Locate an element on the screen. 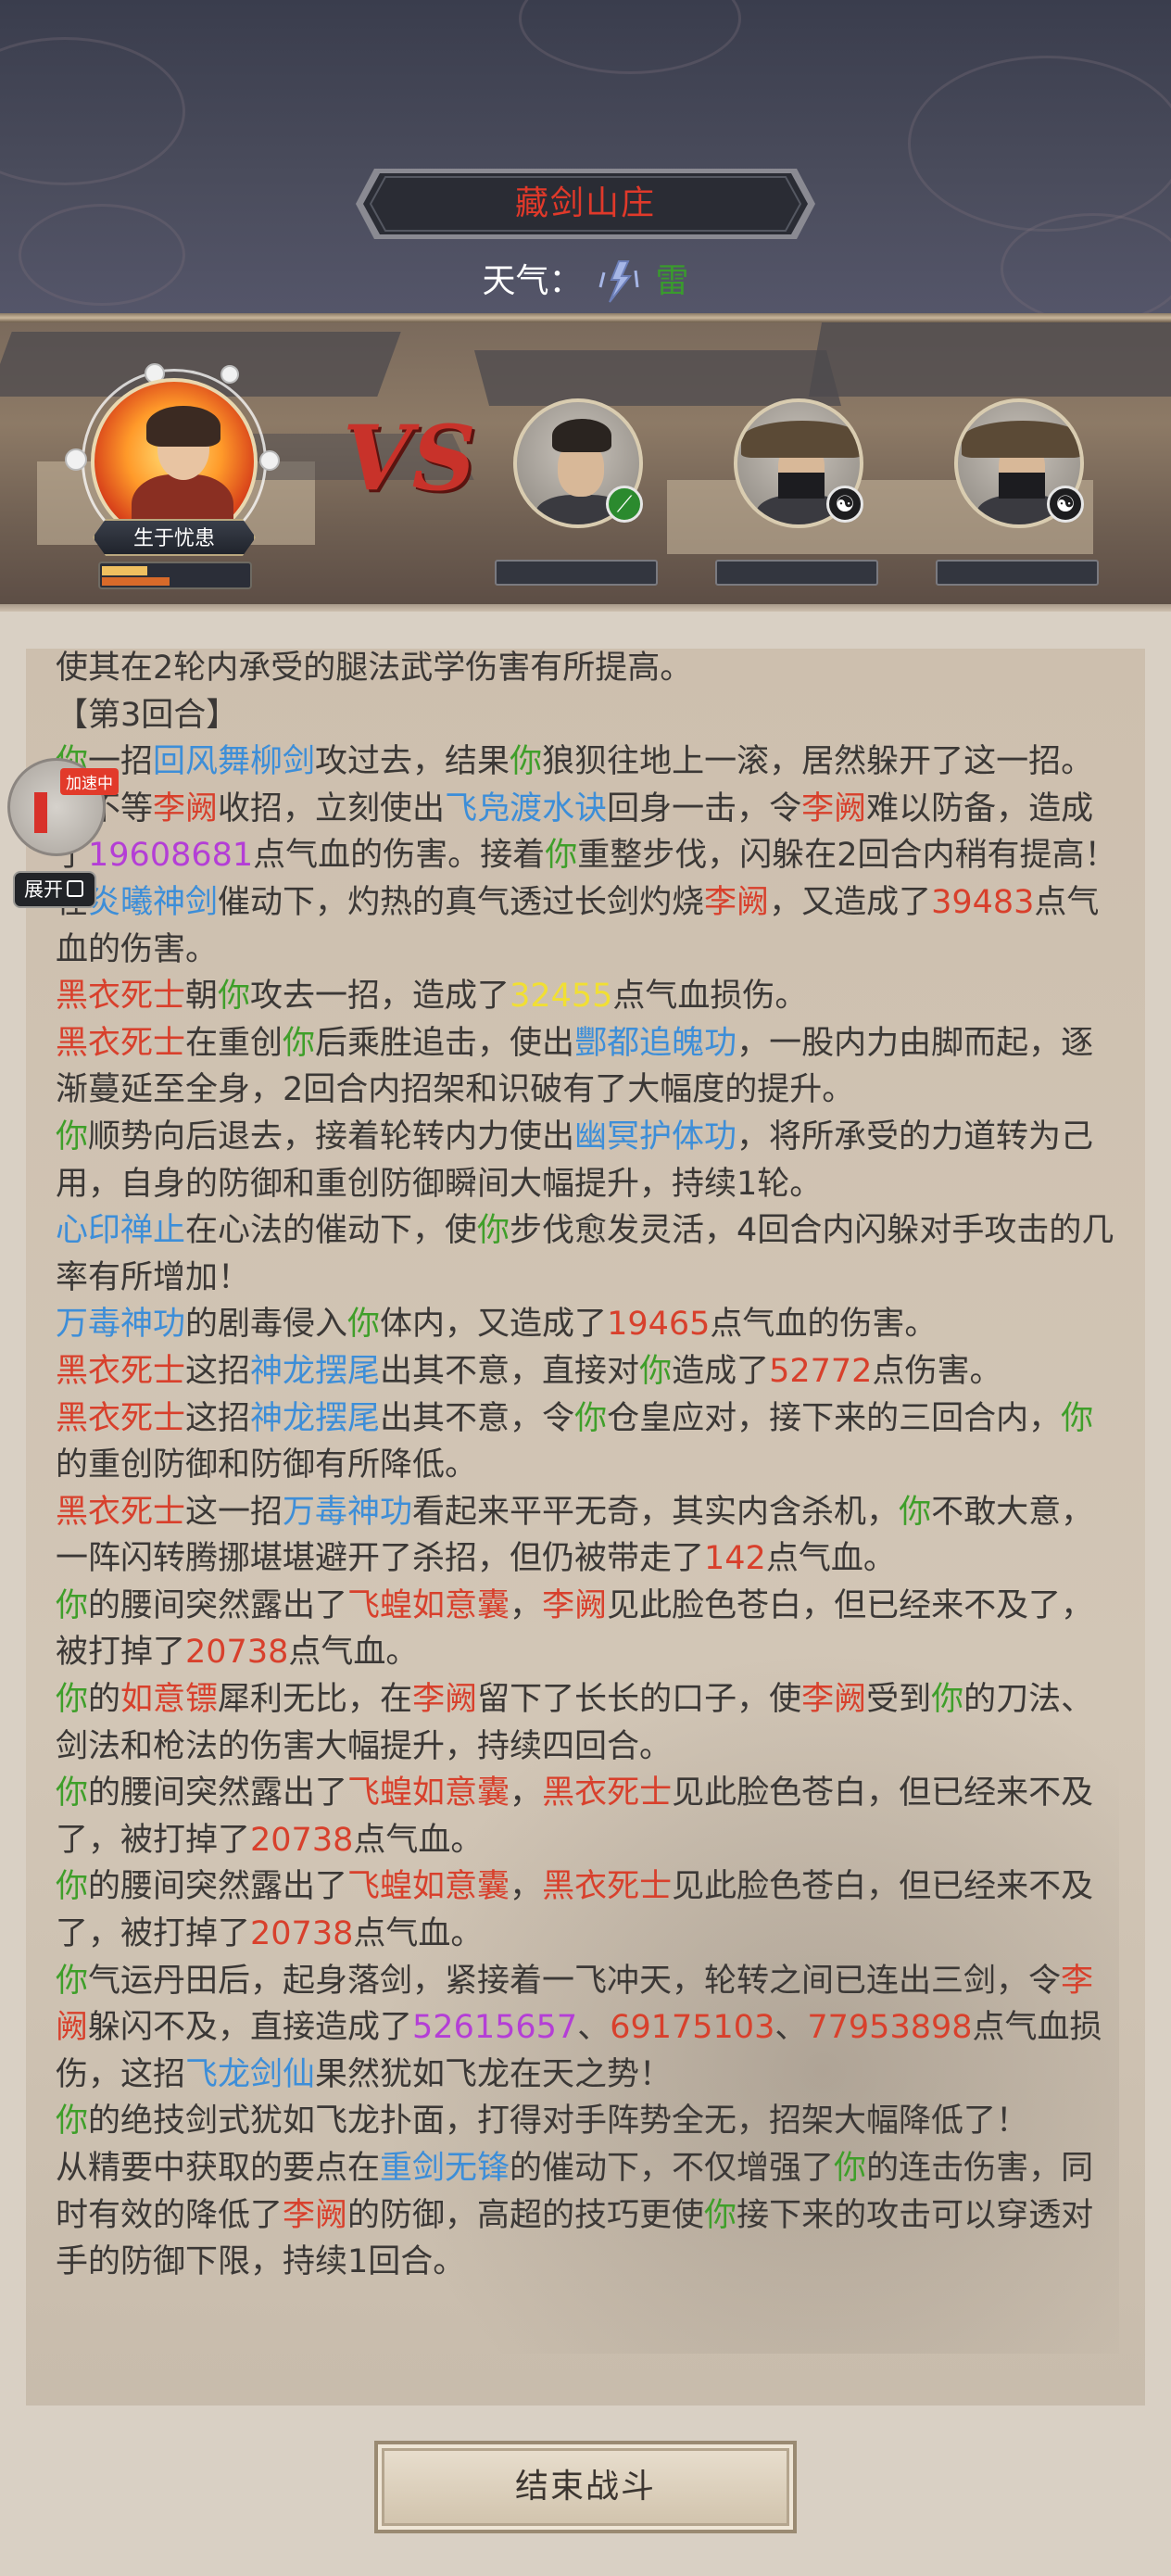  log-entry: 万毒神功的剧毒侵入你体内，又造成了19465点气血的伤害。 is located at coordinates (590, 1324).